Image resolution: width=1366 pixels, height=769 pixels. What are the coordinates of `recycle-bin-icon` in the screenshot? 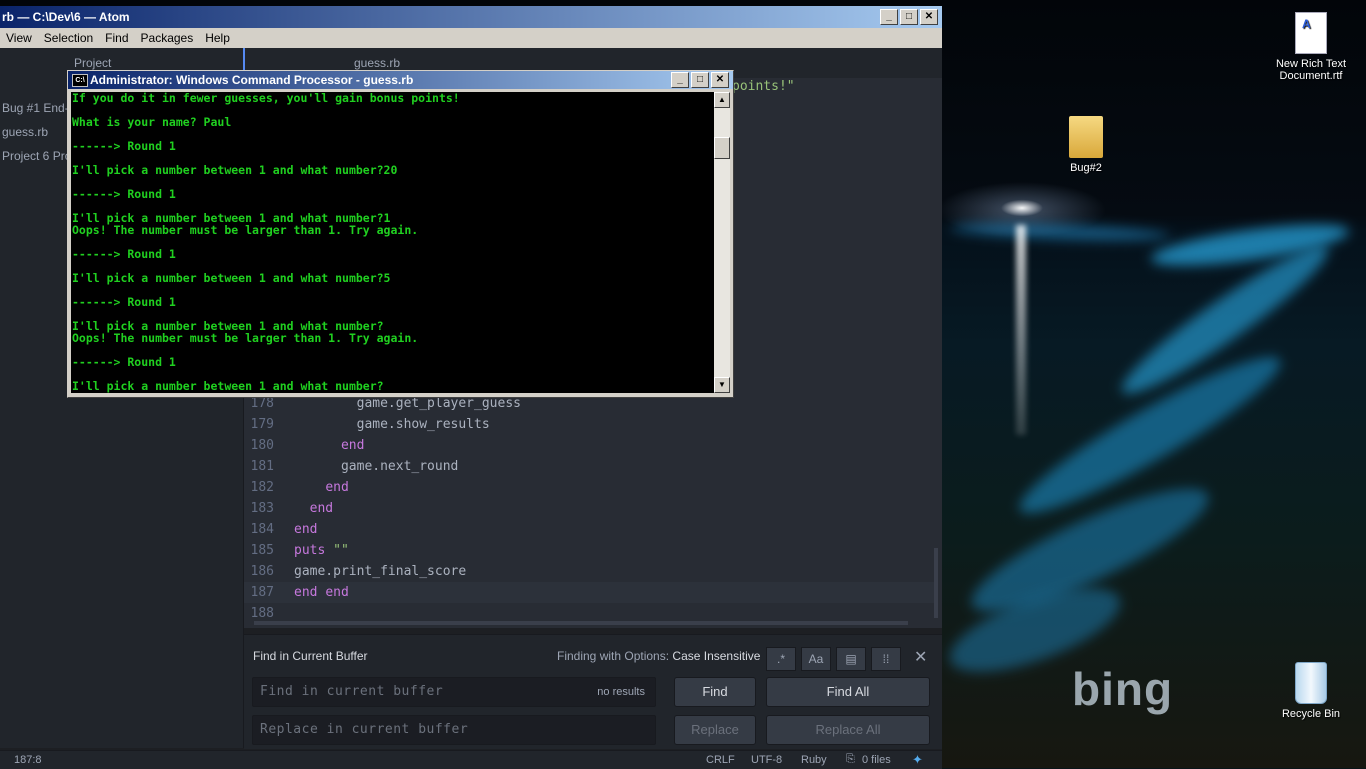 It's located at (1311, 683).